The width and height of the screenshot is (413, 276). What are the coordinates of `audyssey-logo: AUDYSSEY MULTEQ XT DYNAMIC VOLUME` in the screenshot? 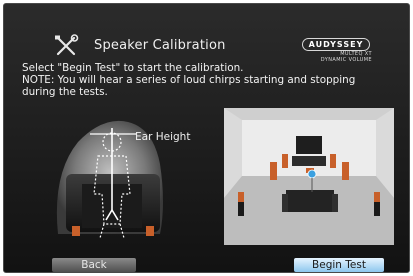 It's located at (336, 47).